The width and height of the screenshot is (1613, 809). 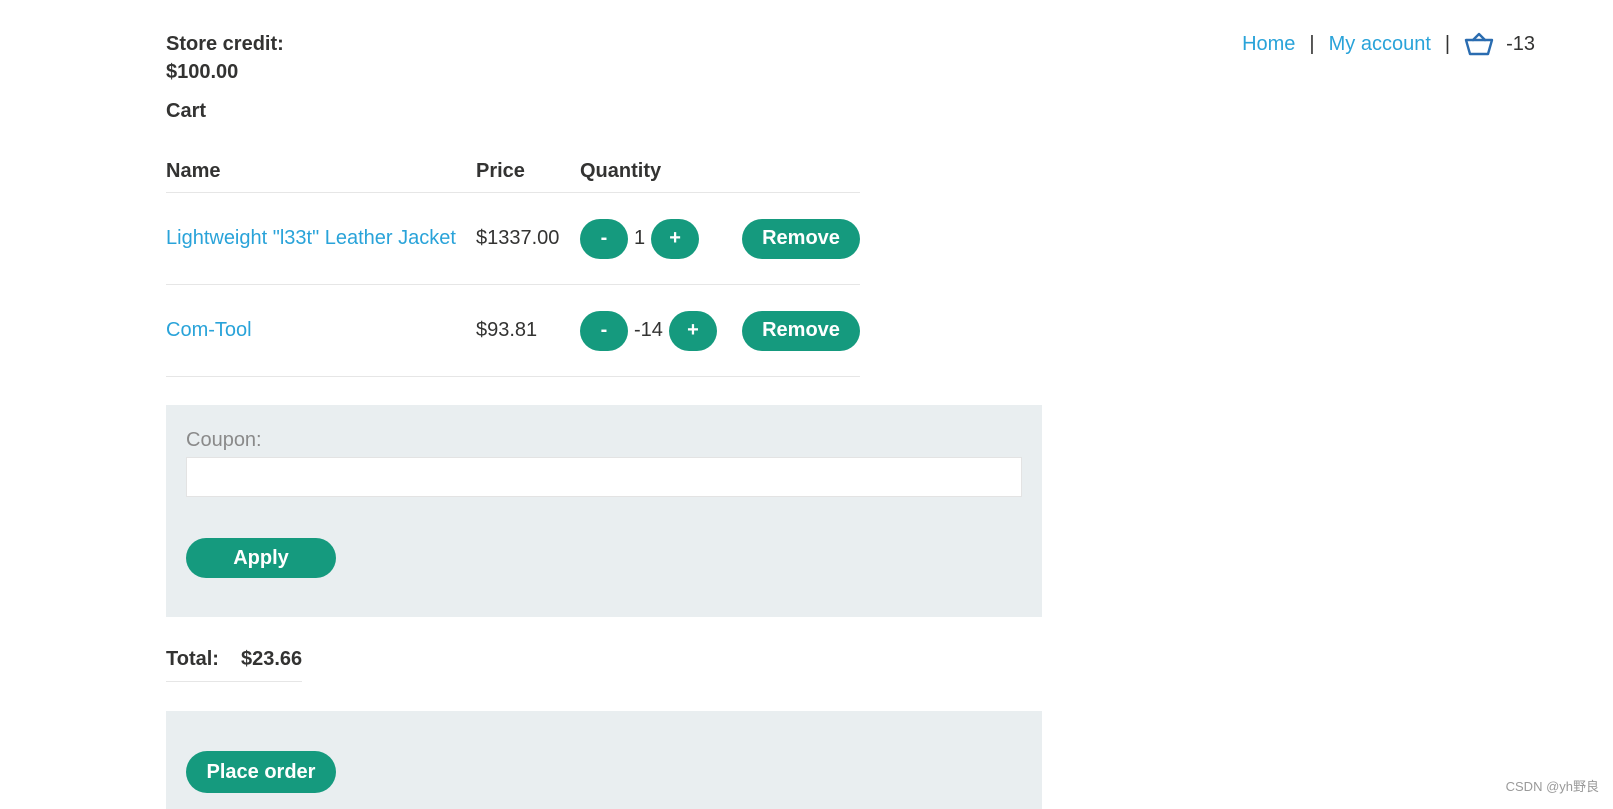 I want to click on product-link: Com-Tool, so click(x=209, y=330).